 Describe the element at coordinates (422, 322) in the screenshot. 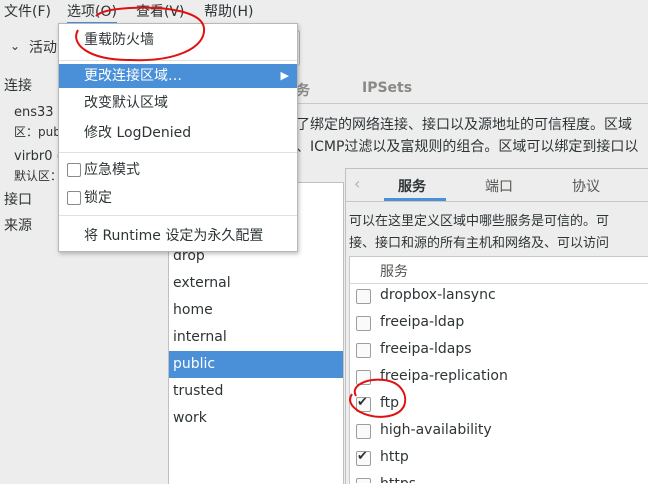

I see `service-name: freeipa-ldap` at that location.